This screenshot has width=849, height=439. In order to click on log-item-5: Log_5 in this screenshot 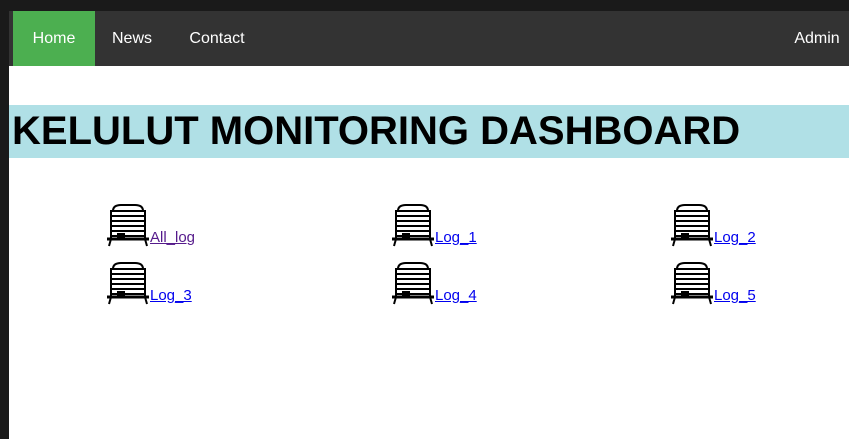, I will do `click(749, 288)`.